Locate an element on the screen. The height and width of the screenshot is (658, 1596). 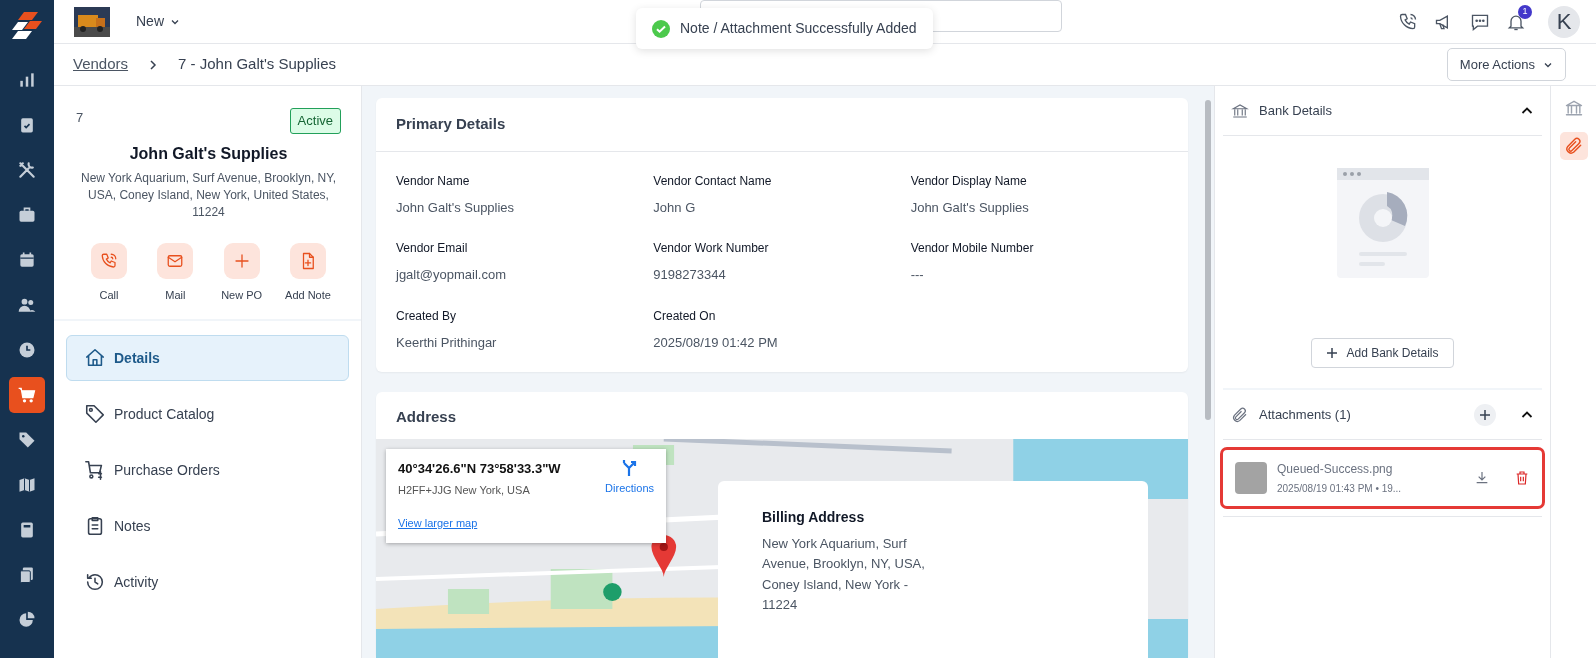
card-title: Primary Details is located at coordinates (782, 125).